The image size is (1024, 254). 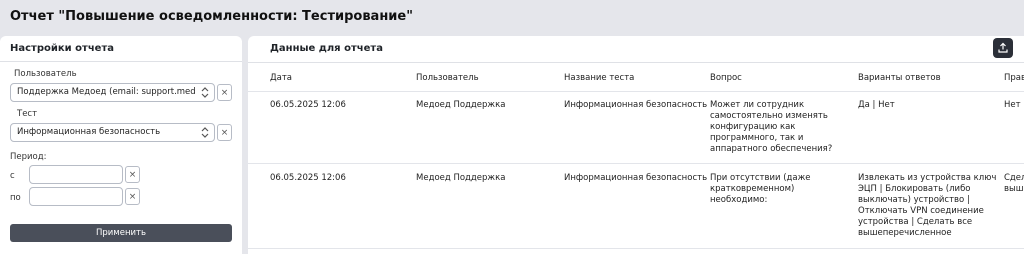 I want to click on col-header-correct: Прав, so click(x=1014, y=78).